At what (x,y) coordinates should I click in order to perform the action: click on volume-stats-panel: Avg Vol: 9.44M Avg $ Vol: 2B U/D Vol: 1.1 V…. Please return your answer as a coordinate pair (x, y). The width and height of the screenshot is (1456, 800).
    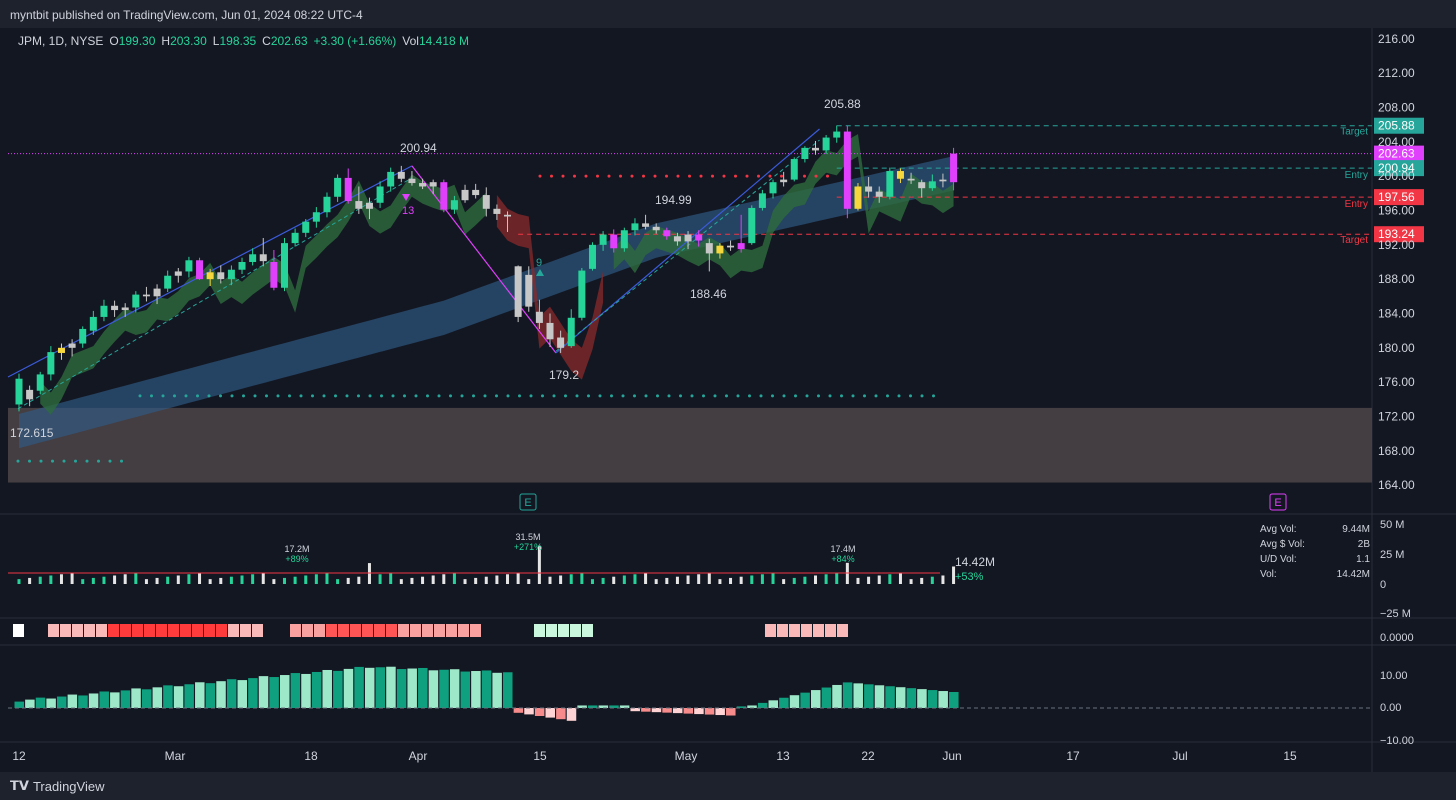
    Looking at the image, I should click on (1315, 554).